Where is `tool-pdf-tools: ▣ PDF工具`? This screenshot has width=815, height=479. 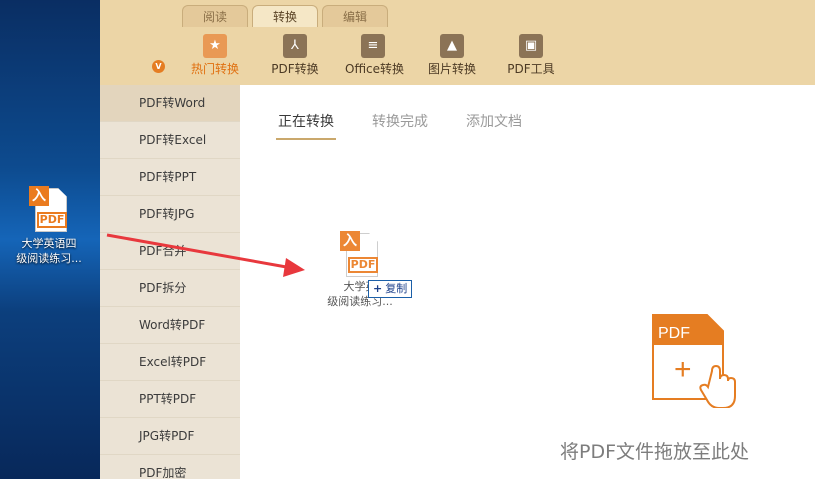 tool-pdf-tools: ▣ PDF工具 is located at coordinates (531, 55).